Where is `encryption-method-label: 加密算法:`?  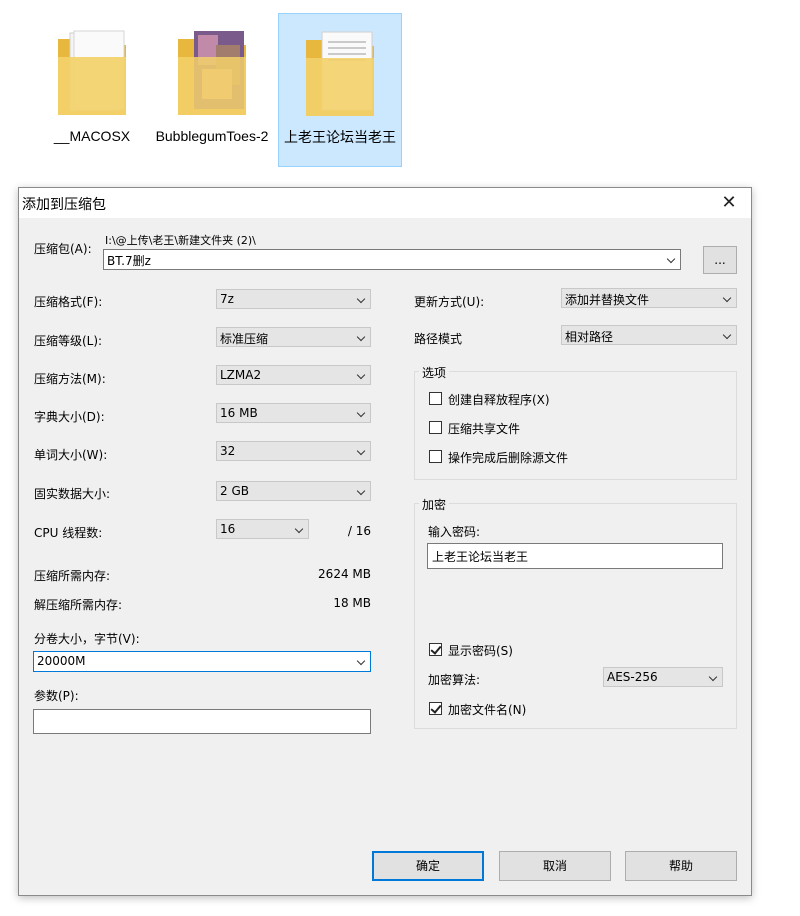
encryption-method-label: 加密算法: is located at coordinates (454, 680).